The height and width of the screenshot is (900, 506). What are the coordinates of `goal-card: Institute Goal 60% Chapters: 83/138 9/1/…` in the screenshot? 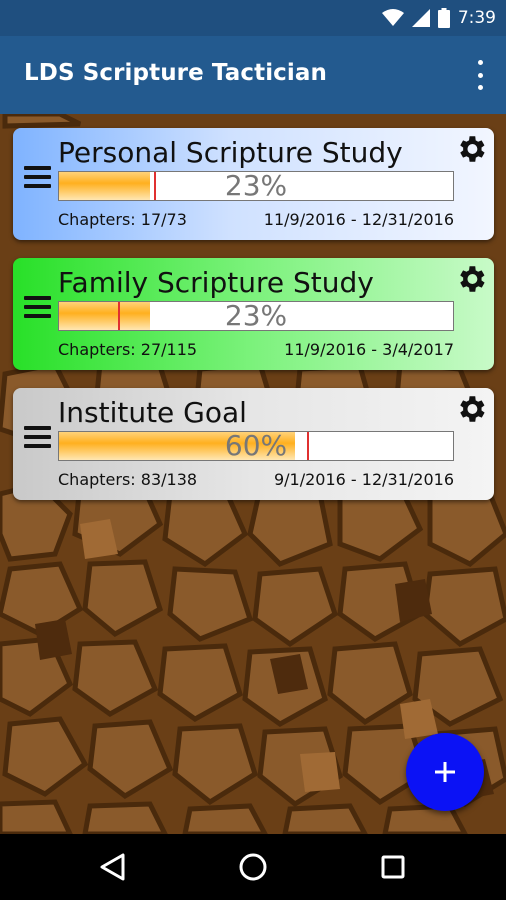 It's located at (253, 444).